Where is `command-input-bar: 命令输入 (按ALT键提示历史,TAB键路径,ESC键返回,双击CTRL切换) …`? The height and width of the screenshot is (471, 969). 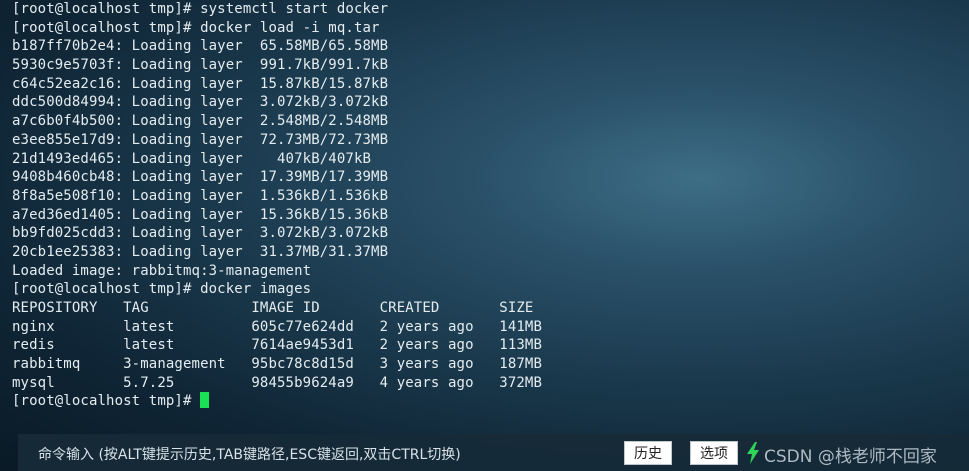
command-input-bar: 命令输入 (按ALT键提示历史,TAB键路径,ESC键返回,双击CTRL切换) … is located at coordinates (493, 452).